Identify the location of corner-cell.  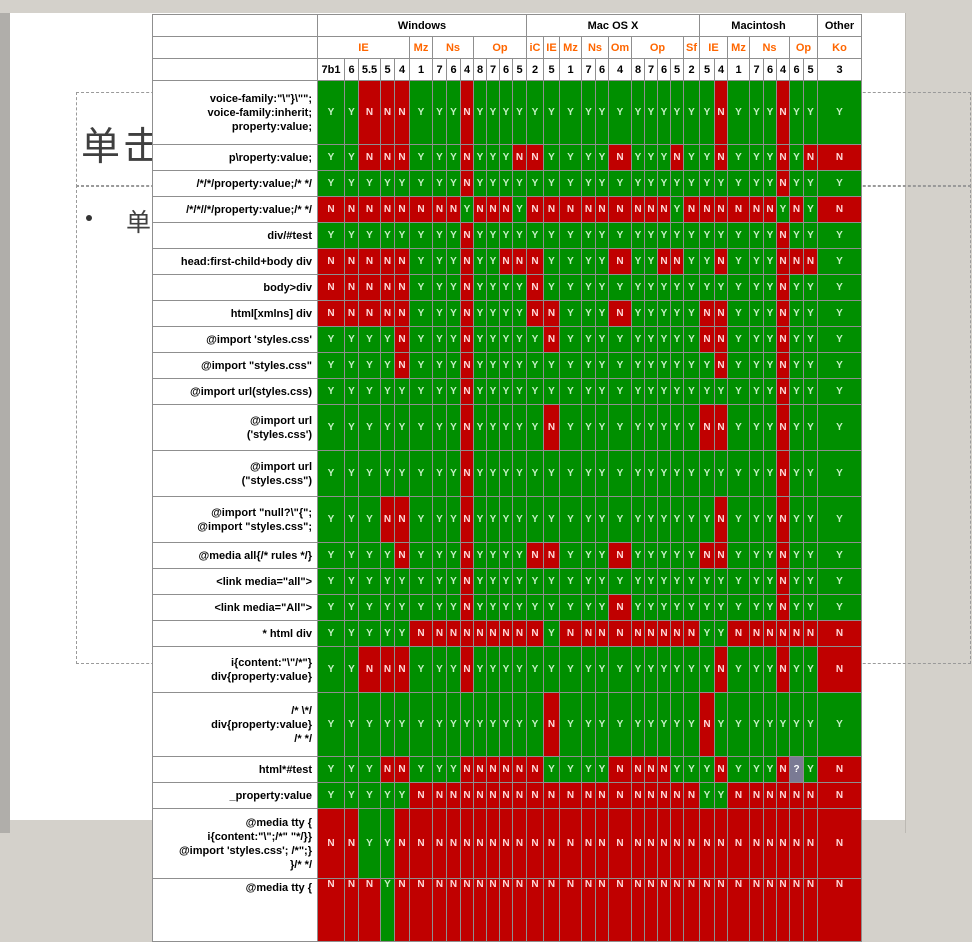
(235, 69).